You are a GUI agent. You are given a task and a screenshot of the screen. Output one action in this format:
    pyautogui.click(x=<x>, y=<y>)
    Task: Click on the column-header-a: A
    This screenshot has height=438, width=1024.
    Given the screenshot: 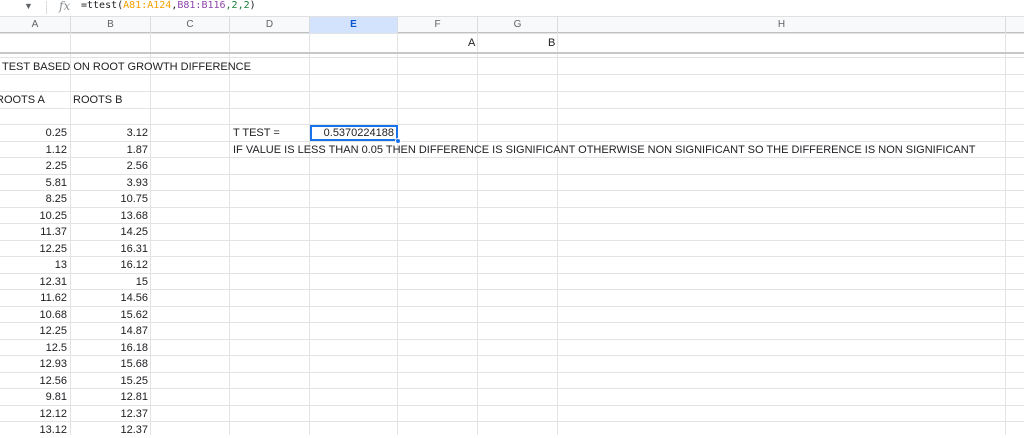 What is the action you would take?
    pyautogui.click(x=35, y=25)
    